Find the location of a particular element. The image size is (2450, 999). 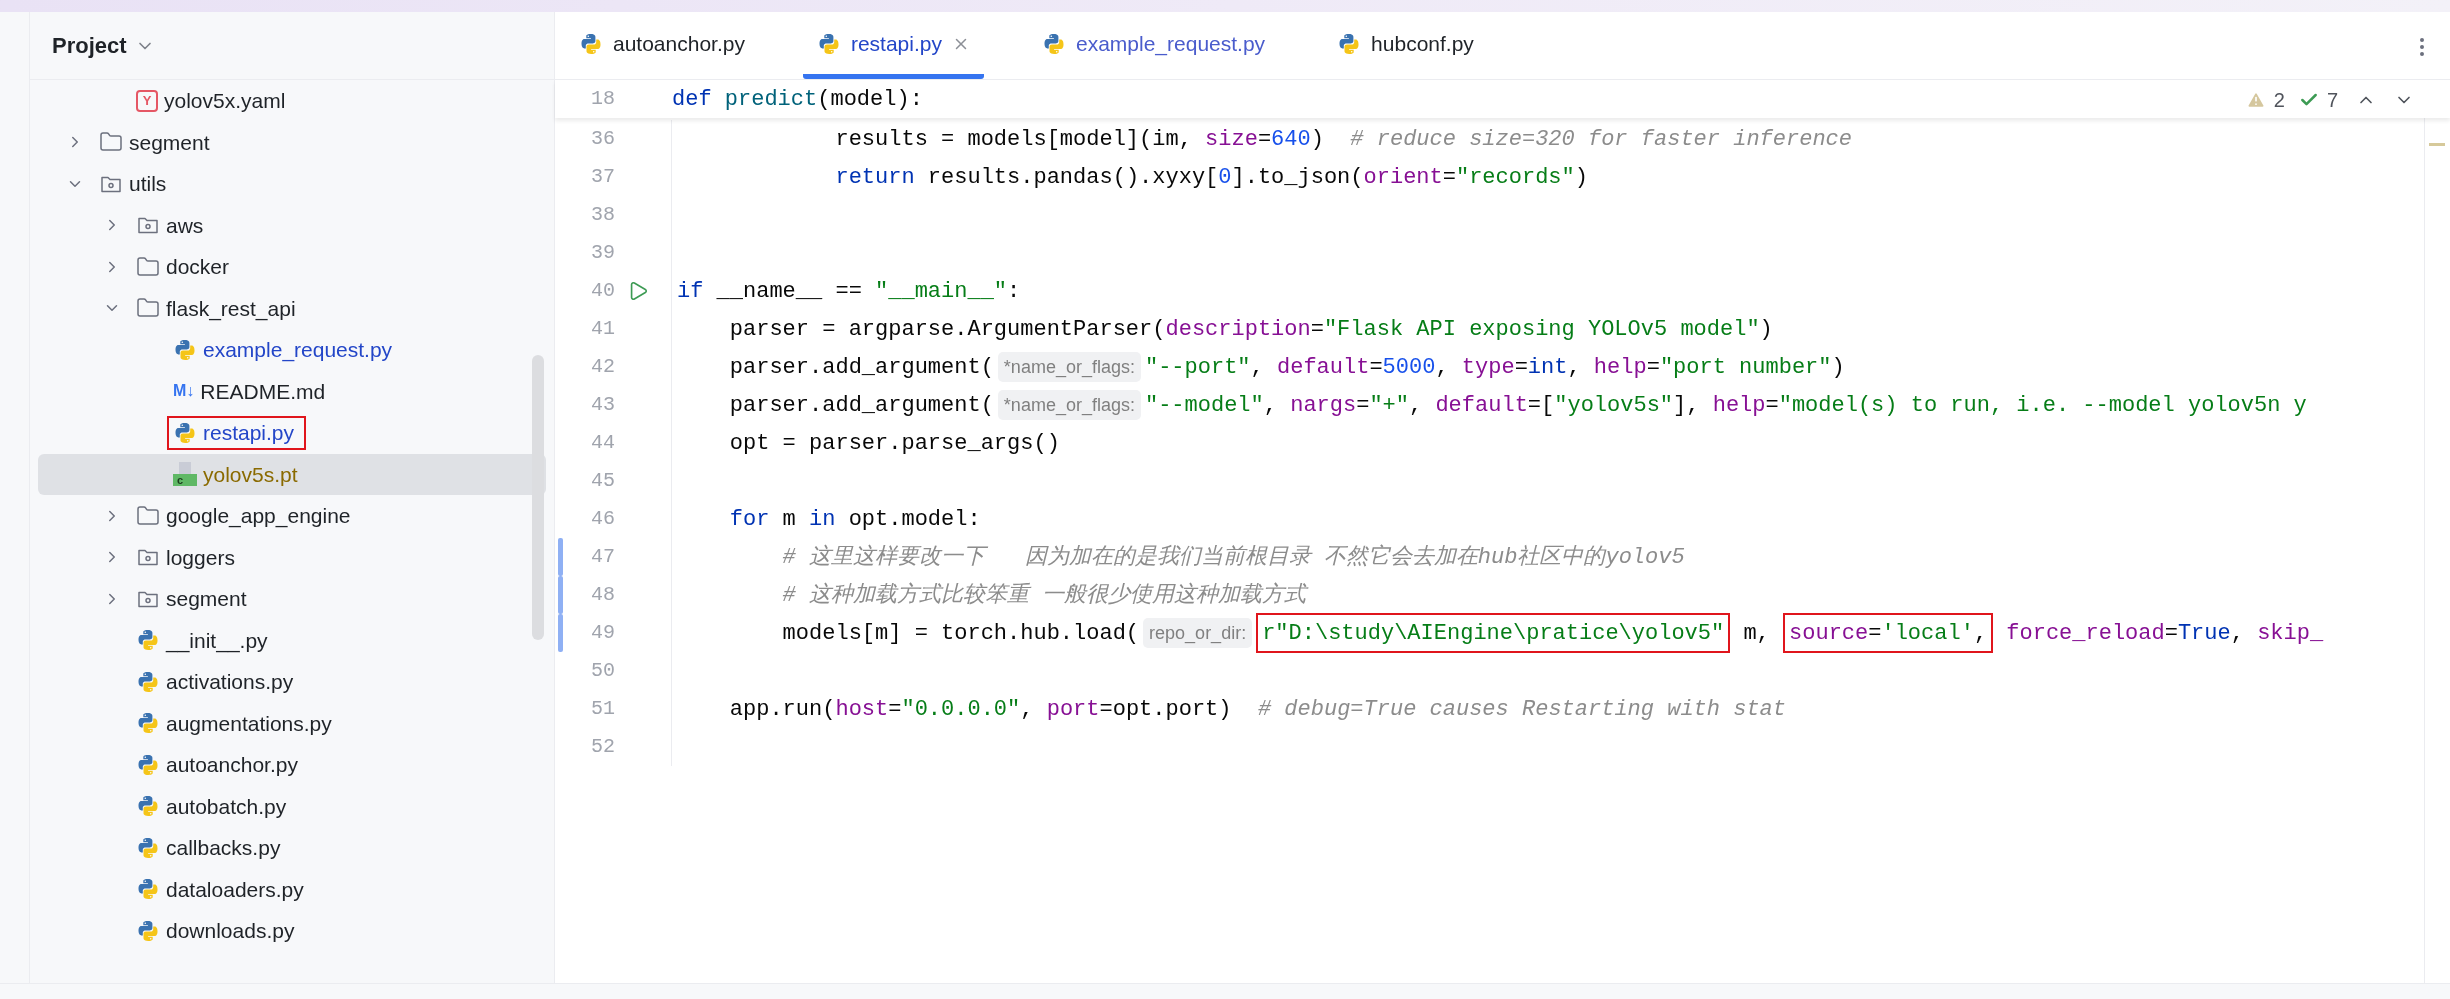

tree-row: restapi.py is located at coordinates (292, 433).